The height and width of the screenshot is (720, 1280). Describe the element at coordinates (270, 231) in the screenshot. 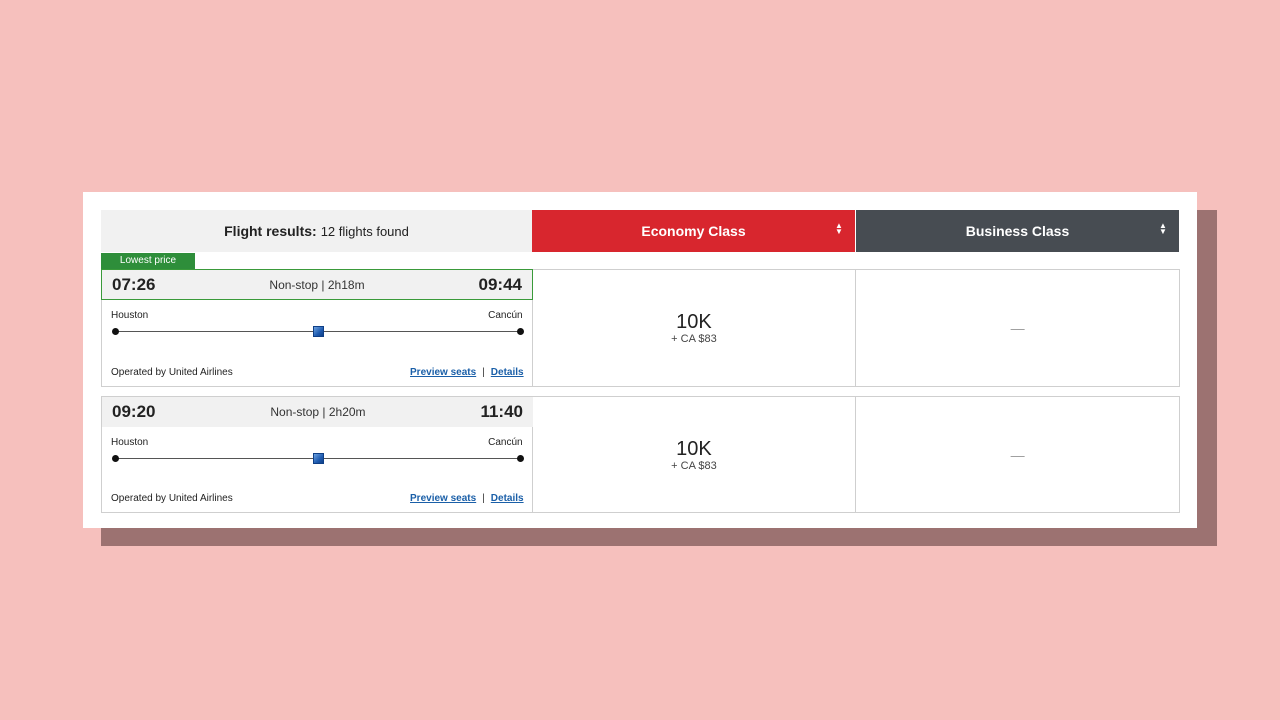

I see `results-label: Flight results:` at that location.